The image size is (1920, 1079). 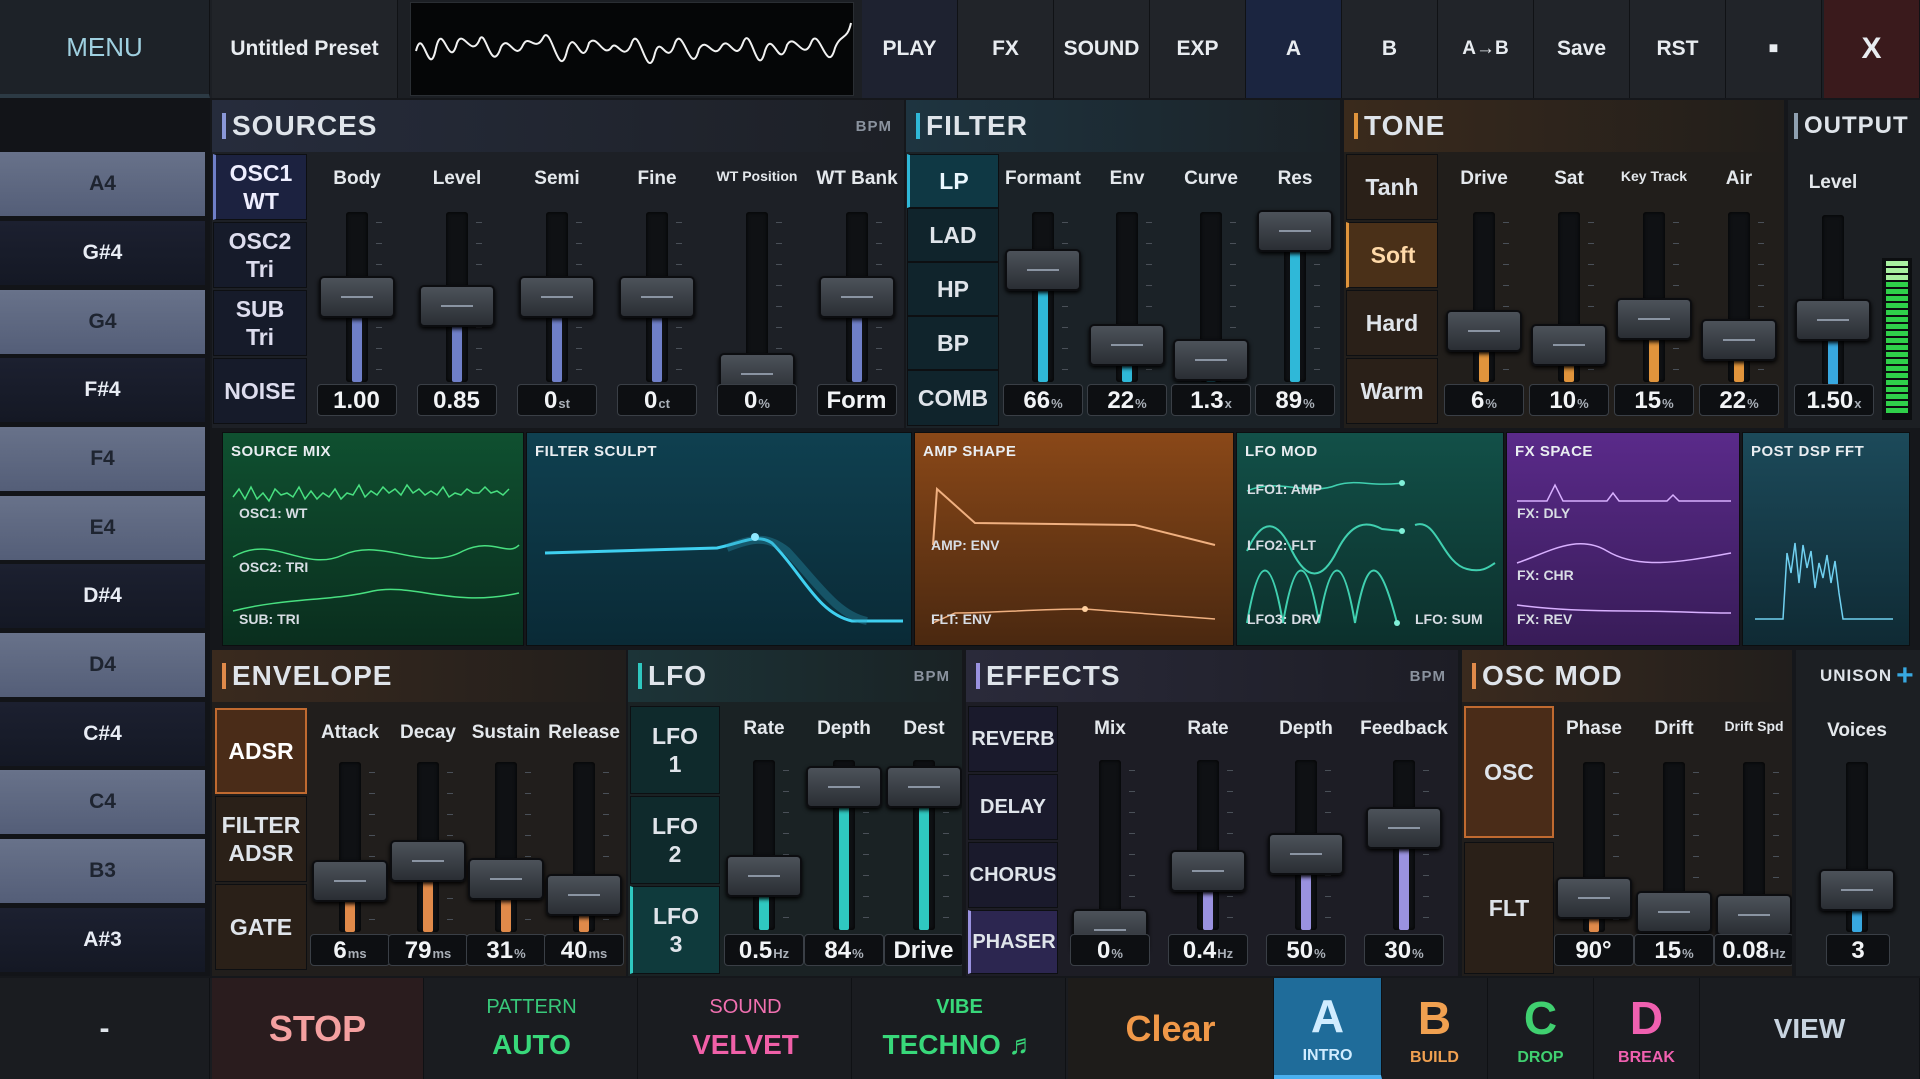 What do you see at coordinates (1674, 950) in the screenshot?
I see `oscmod-value-1: 15%` at bounding box center [1674, 950].